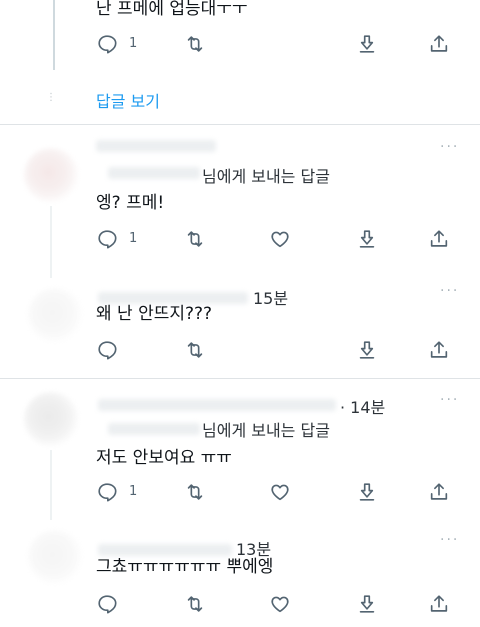 This screenshot has height=627, width=480. What do you see at coordinates (128, 100) in the screenshot?
I see `show-replies-link: 답글 보기` at bounding box center [128, 100].